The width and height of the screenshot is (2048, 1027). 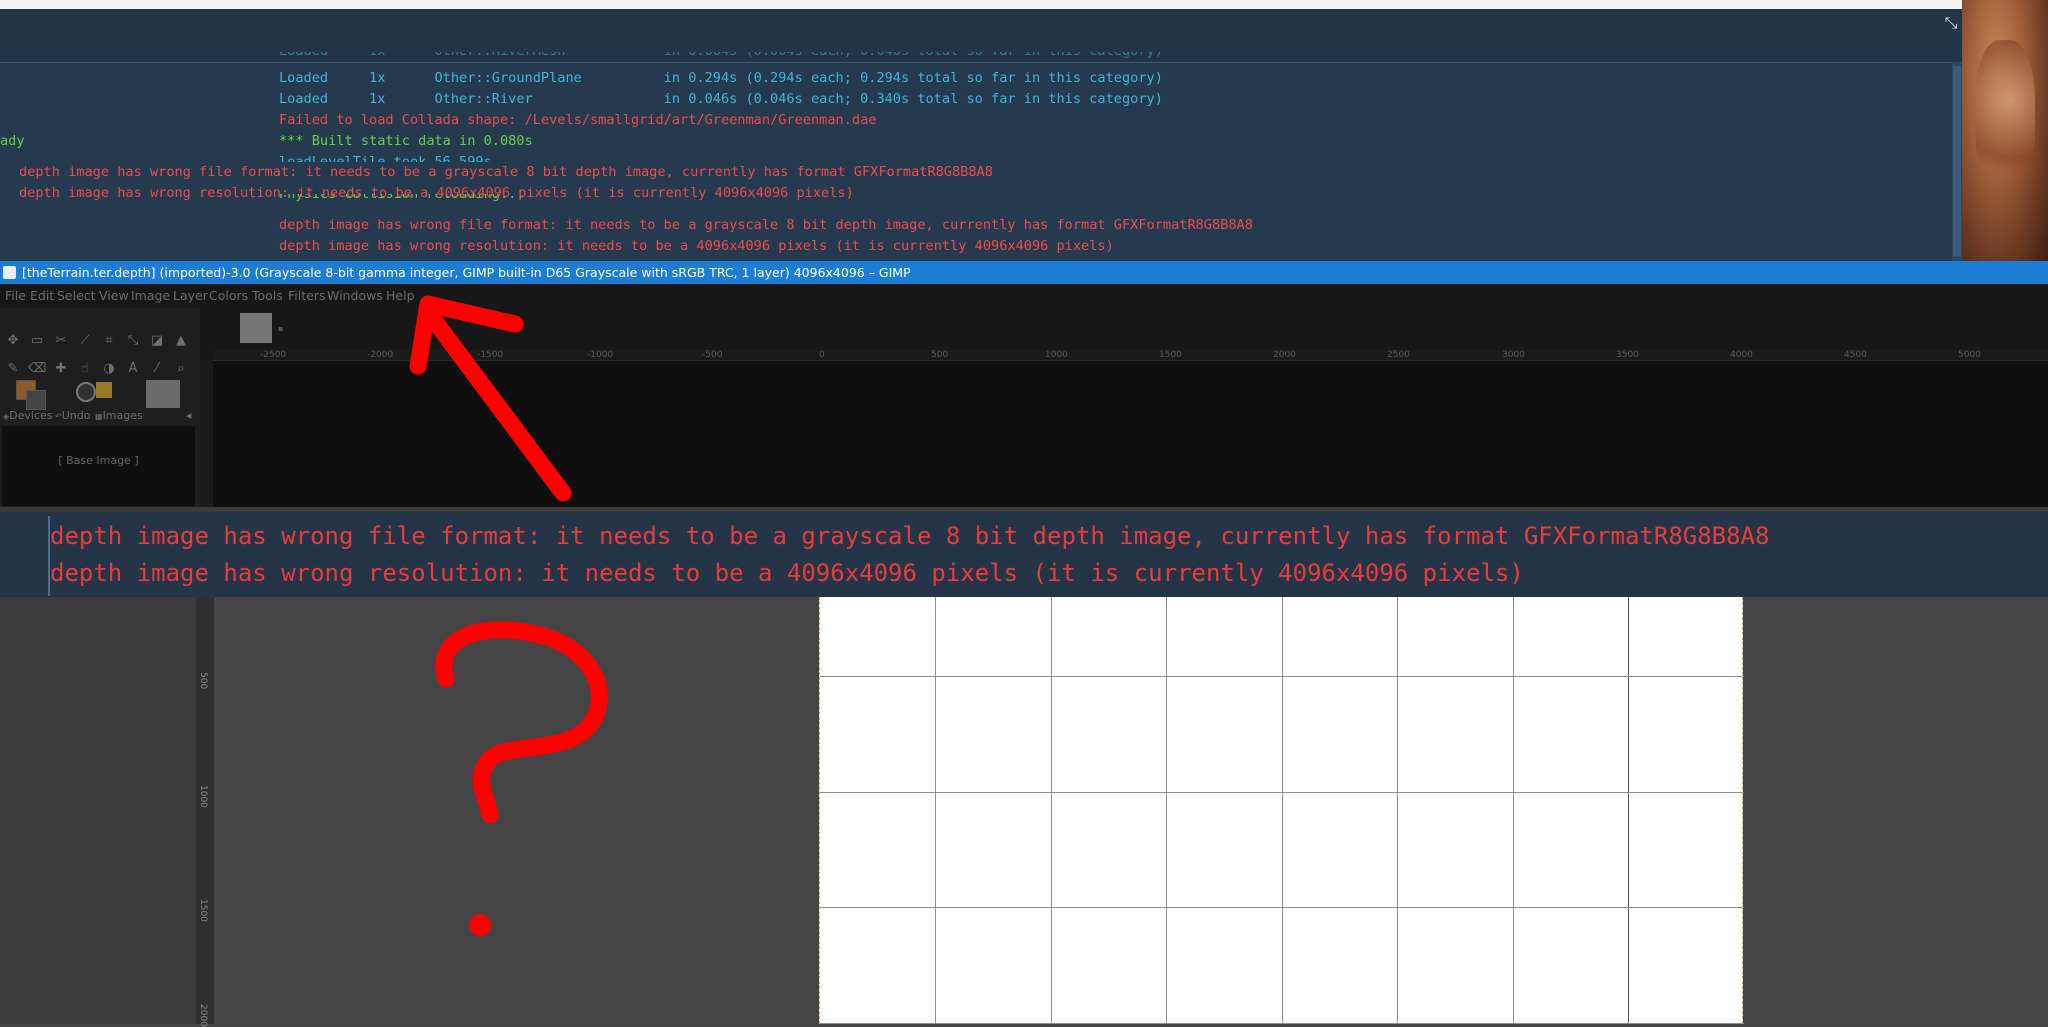 What do you see at coordinates (85, 341) in the screenshot?
I see `paths-tool-icon: ⟋` at bounding box center [85, 341].